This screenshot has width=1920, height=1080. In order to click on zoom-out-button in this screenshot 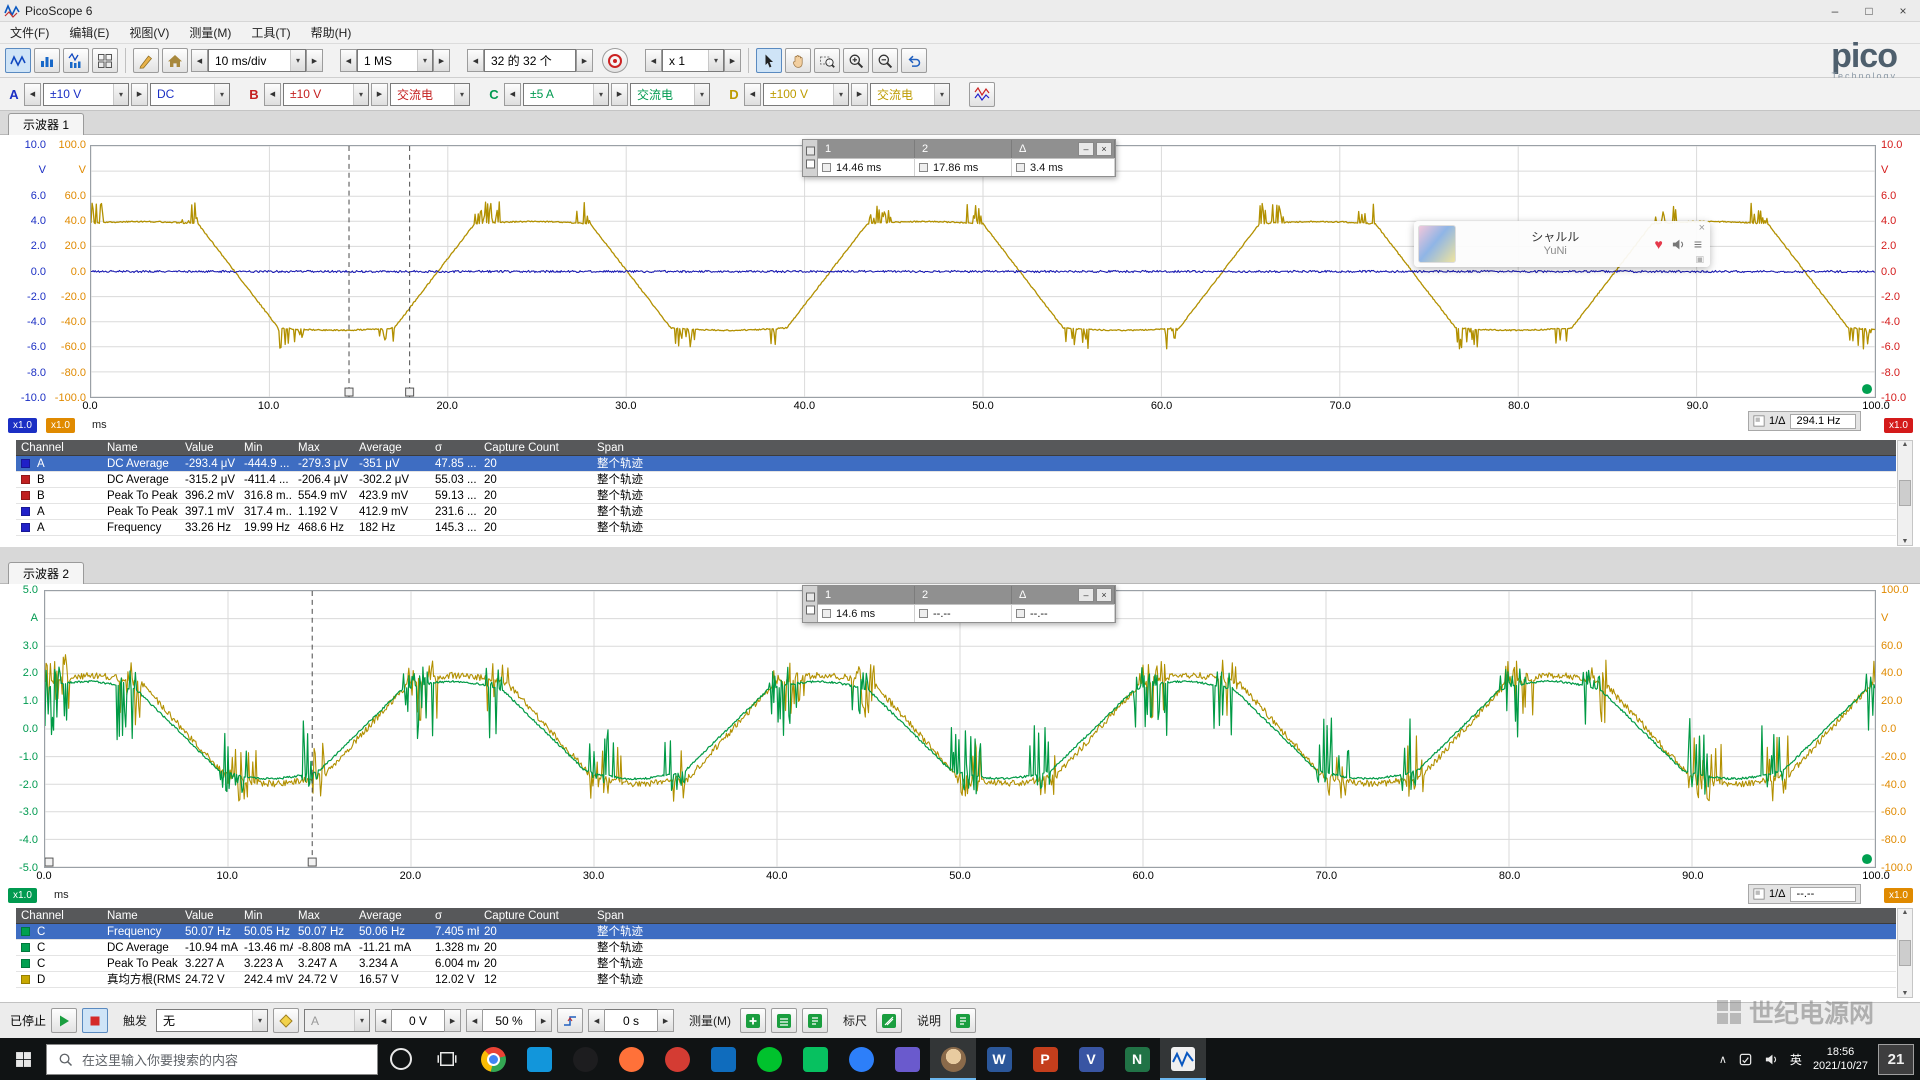, I will do `click(885, 60)`.